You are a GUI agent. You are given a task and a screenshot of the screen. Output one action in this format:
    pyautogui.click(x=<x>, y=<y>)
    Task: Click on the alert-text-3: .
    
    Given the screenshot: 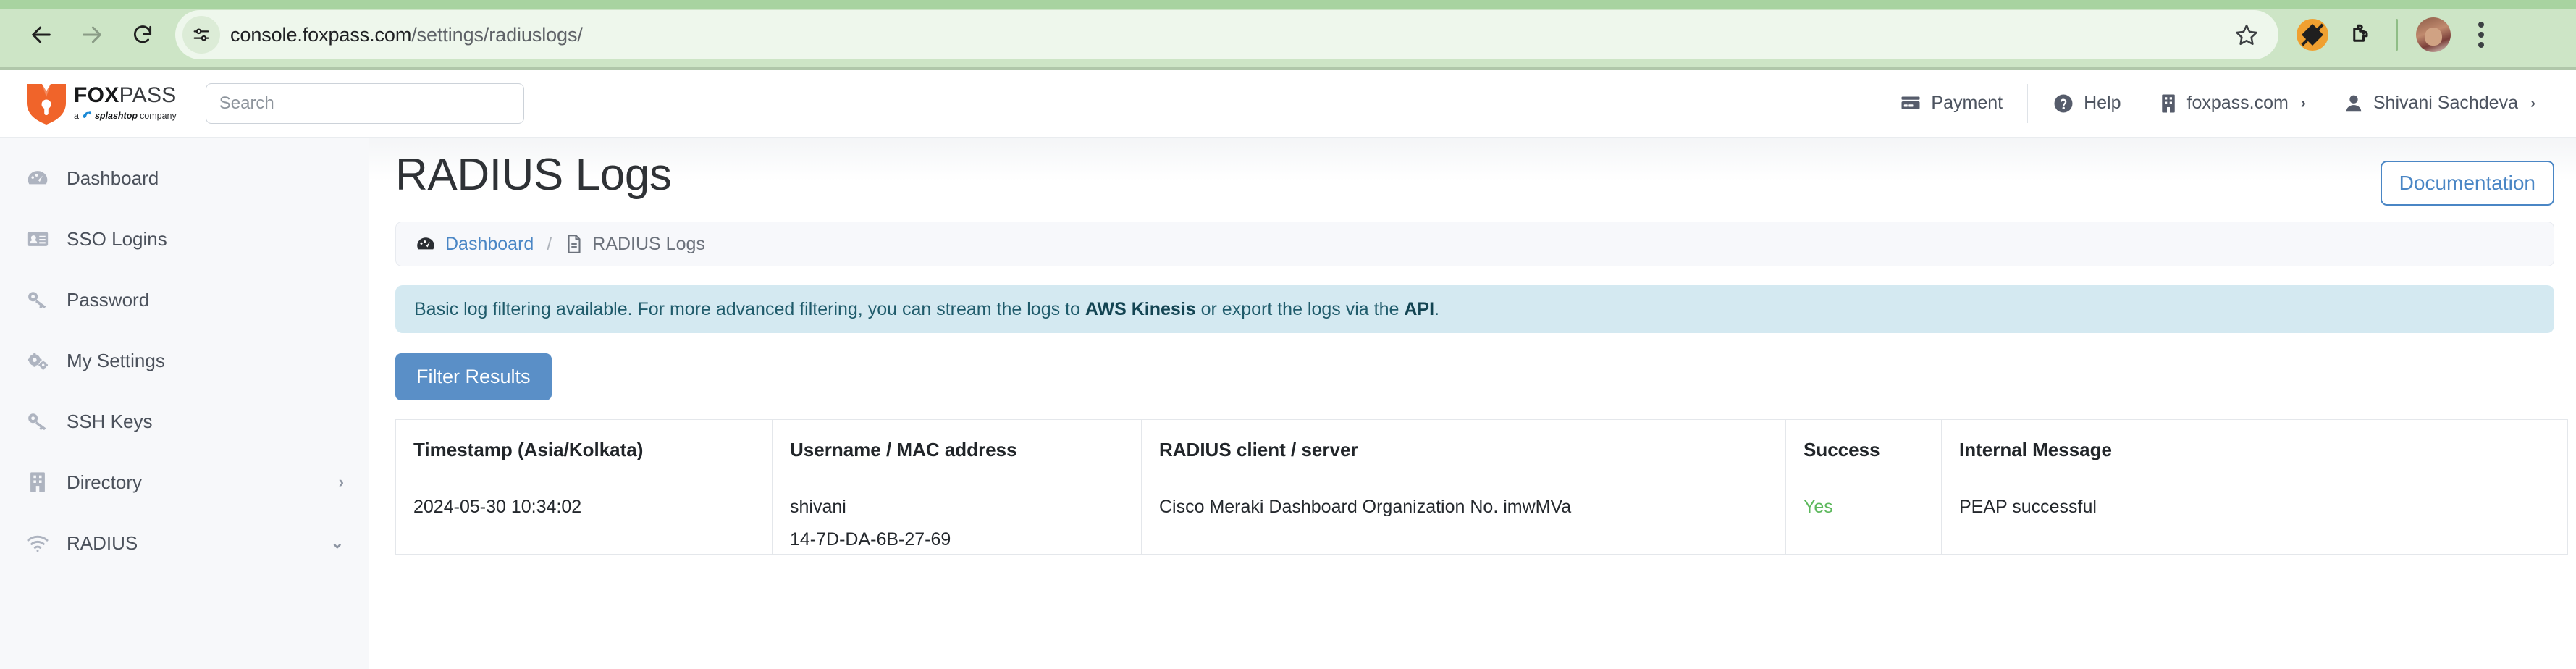 What is the action you would take?
    pyautogui.click(x=1436, y=308)
    